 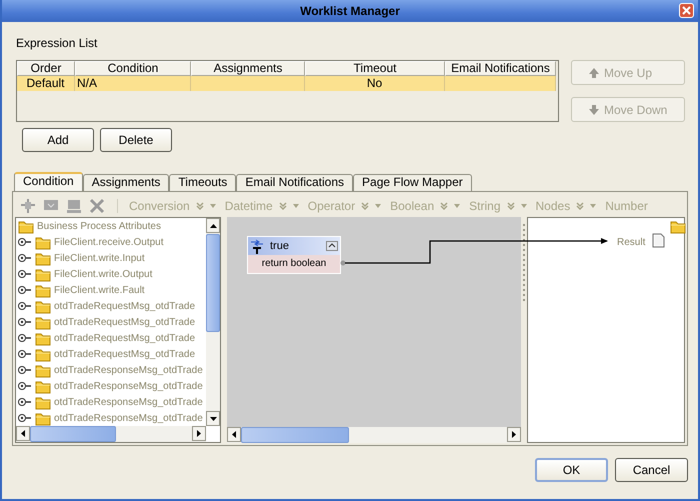 I want to click on split-icon, so click(x=28, y=205).